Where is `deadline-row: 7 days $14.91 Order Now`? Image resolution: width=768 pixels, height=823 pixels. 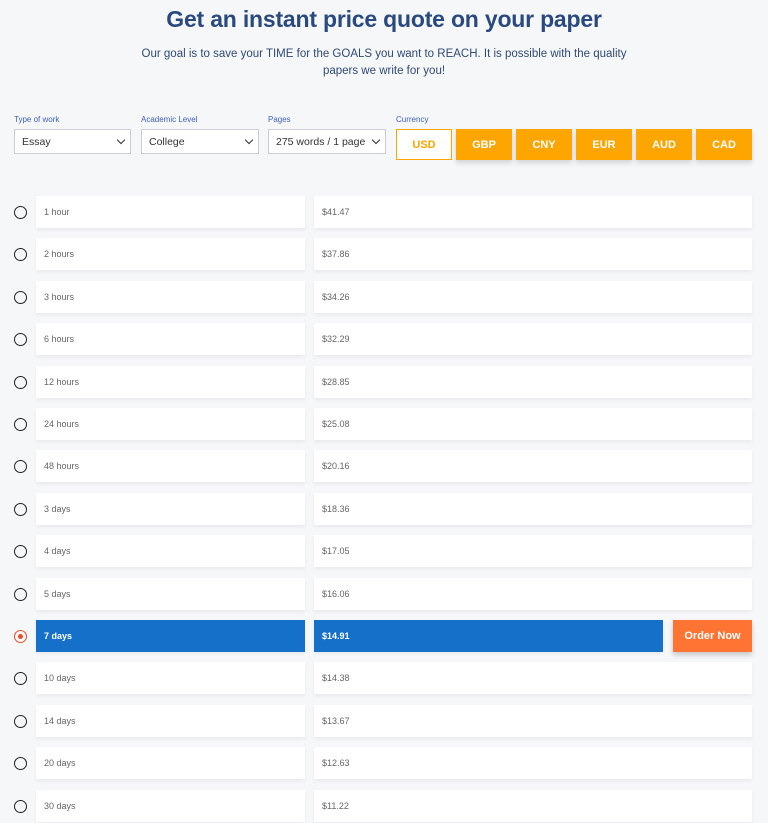
deadline-row: 7 days $14.91 Order Now is located at coordinates (384, 636).